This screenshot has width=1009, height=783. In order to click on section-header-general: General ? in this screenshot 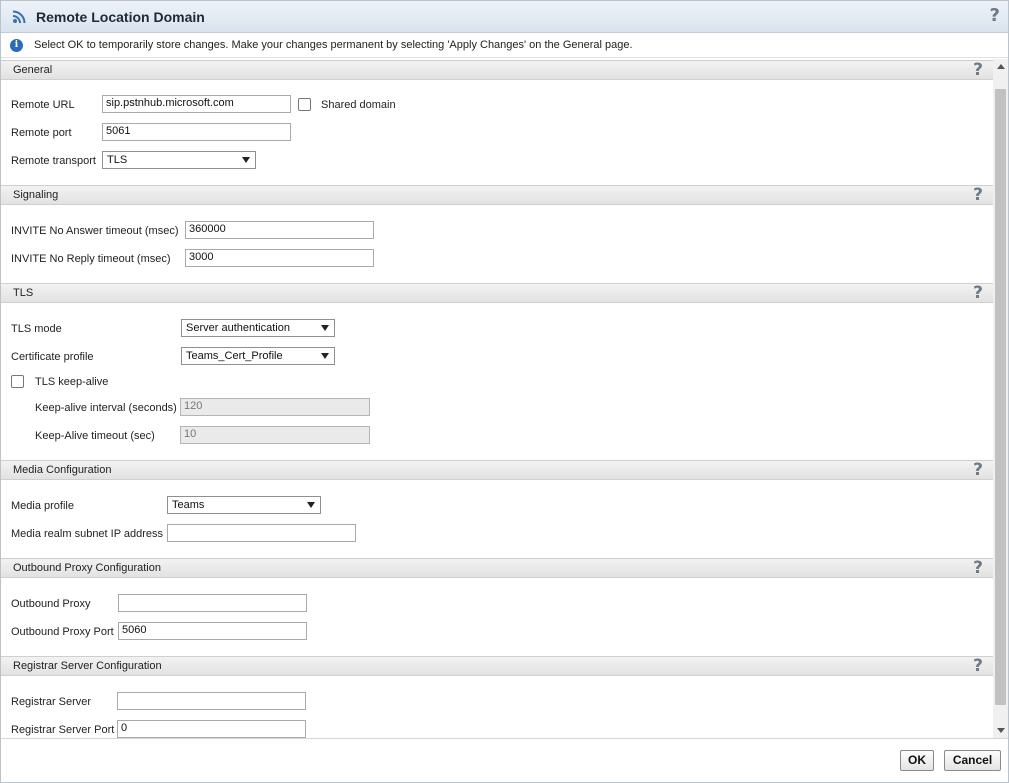, I will do `click(497, 70)`.